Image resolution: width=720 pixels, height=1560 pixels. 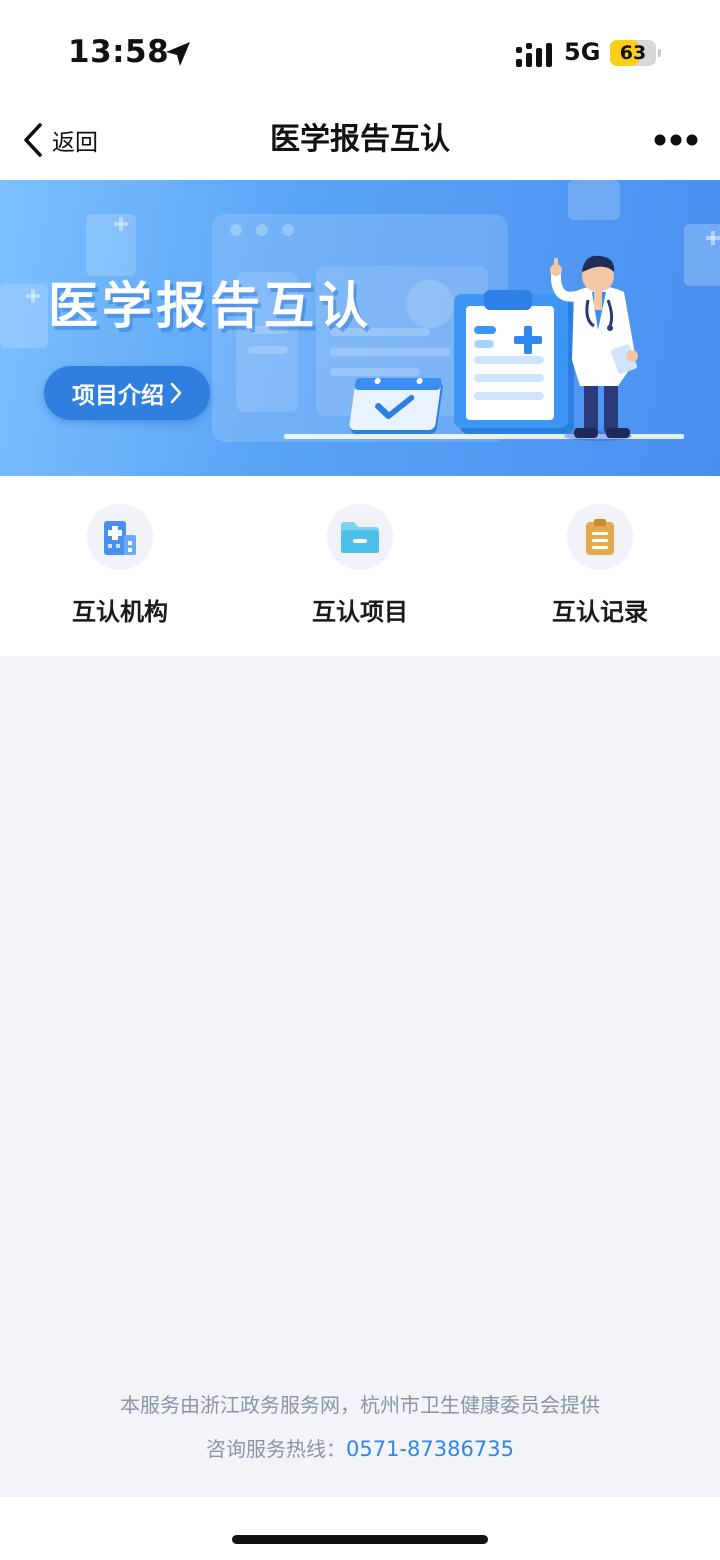 I want to click on quick-action-projects: 互认项目, so click(x=360, y=569).